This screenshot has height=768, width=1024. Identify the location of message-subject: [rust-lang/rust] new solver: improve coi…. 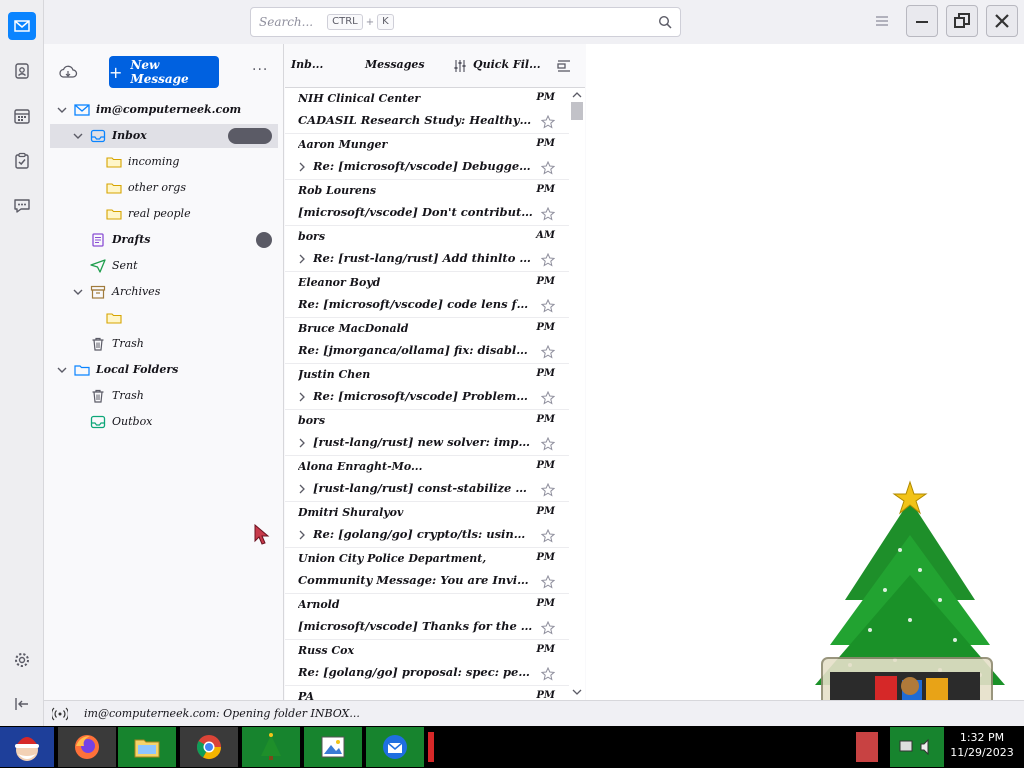
(423, 442).